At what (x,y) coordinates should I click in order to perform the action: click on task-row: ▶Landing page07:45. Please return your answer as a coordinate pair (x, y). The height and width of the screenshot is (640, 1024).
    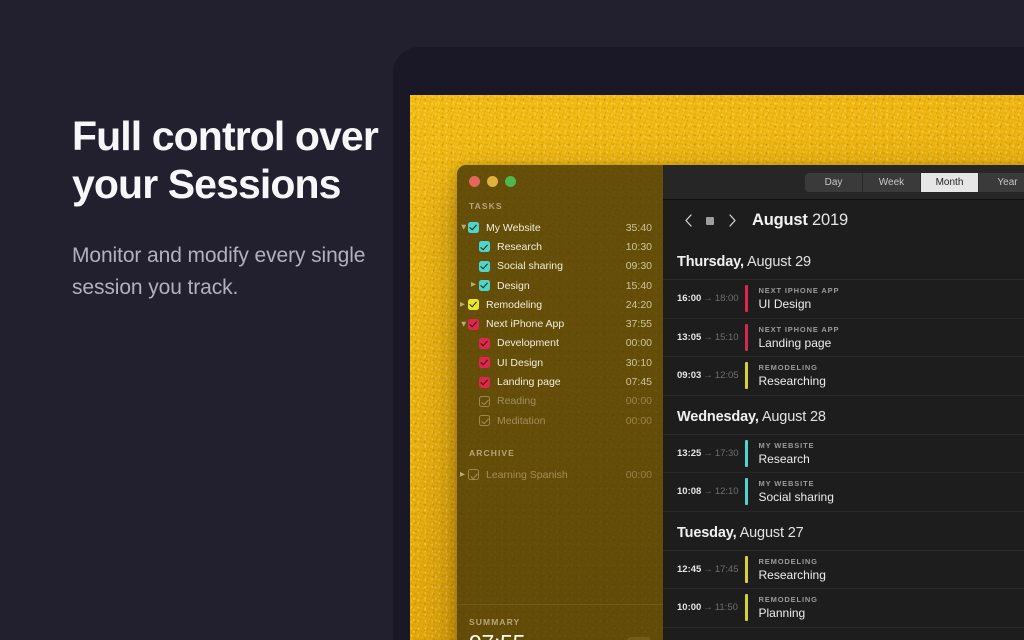
    Looking at the image, I should click on (560, 381).